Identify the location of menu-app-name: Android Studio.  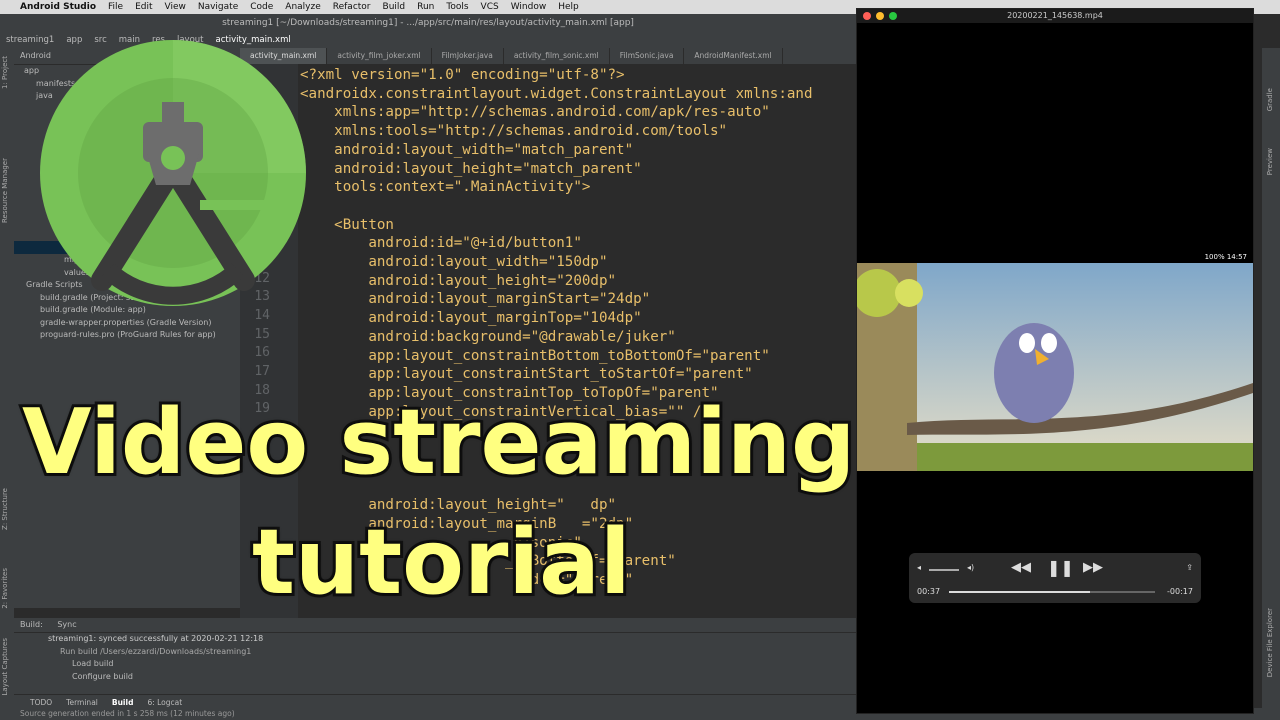
(58, 7).